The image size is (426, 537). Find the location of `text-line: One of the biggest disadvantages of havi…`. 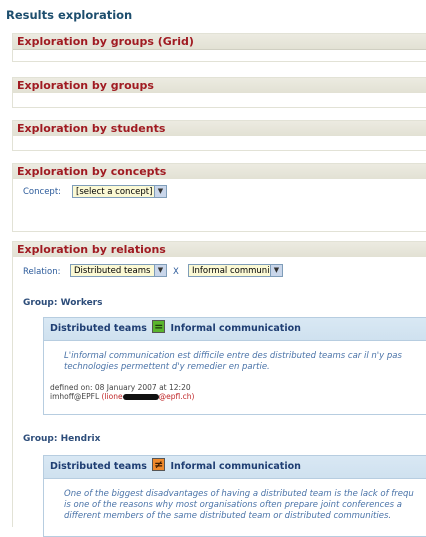

text-line: One of the biggest disadvantages of havi… is located at coordinates (239, 494).